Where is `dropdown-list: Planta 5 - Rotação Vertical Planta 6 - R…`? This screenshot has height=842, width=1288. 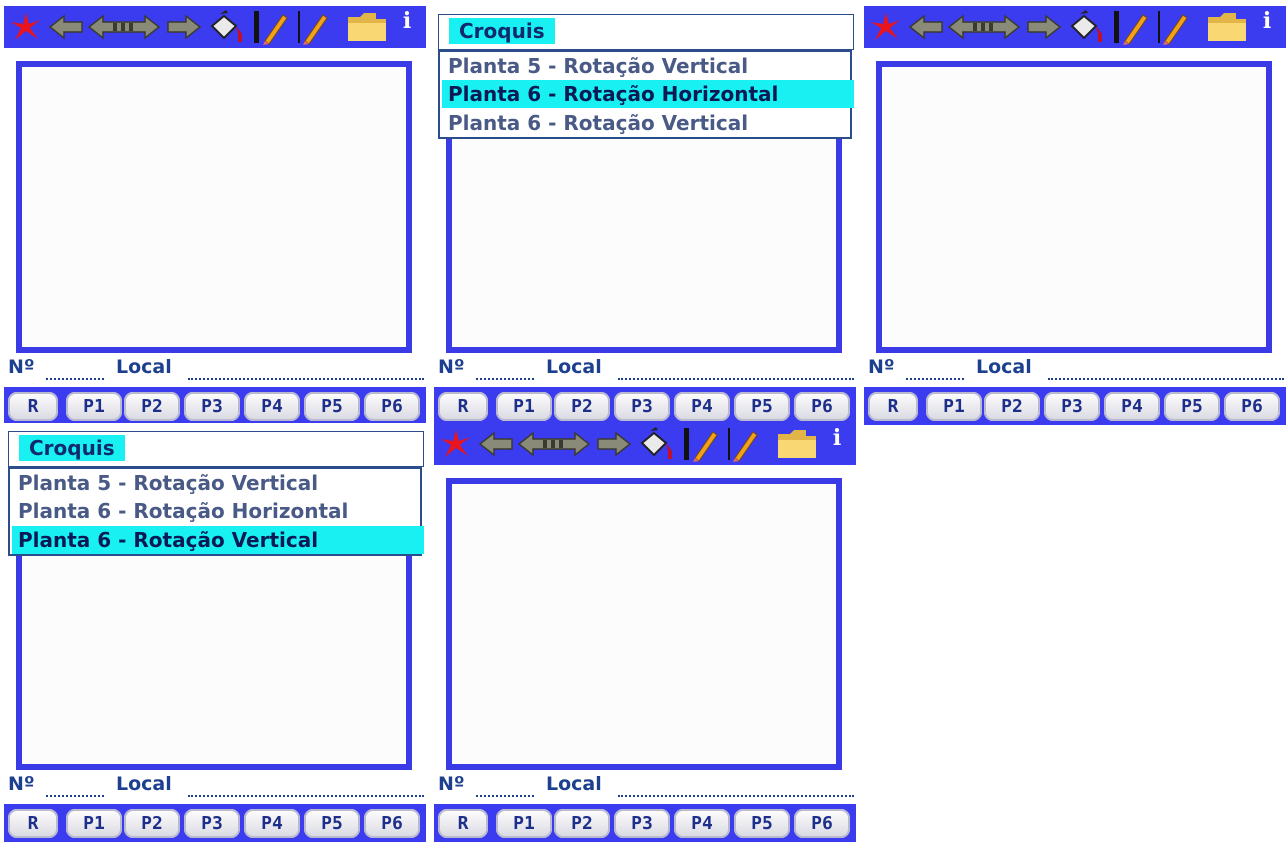 dropdown-list: Planta 5 - Rotação Vertical Planta 6 - R… is located at coordinates (646, 94).